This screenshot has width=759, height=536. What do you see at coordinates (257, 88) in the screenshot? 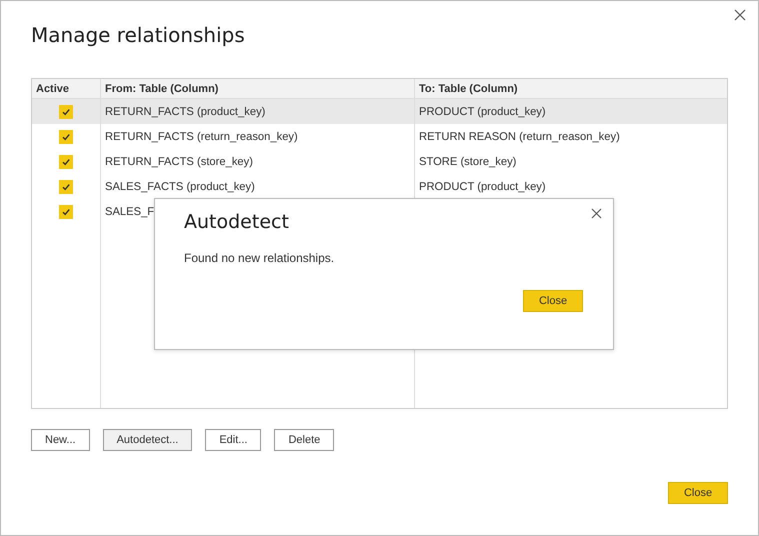
I see `column-header: From: Table (Column)` at bounding box center [257, 88].